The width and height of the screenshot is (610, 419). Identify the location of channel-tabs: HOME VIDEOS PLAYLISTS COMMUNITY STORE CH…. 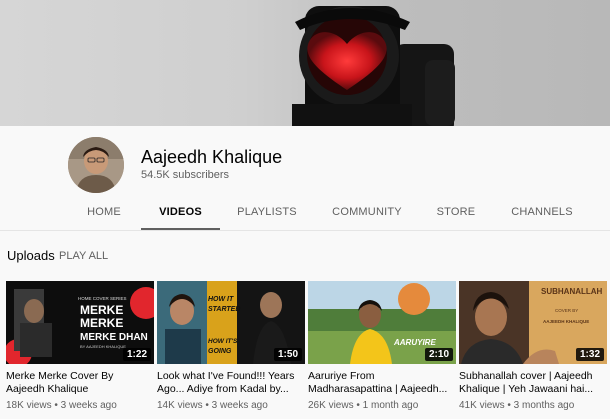
(305, 213).